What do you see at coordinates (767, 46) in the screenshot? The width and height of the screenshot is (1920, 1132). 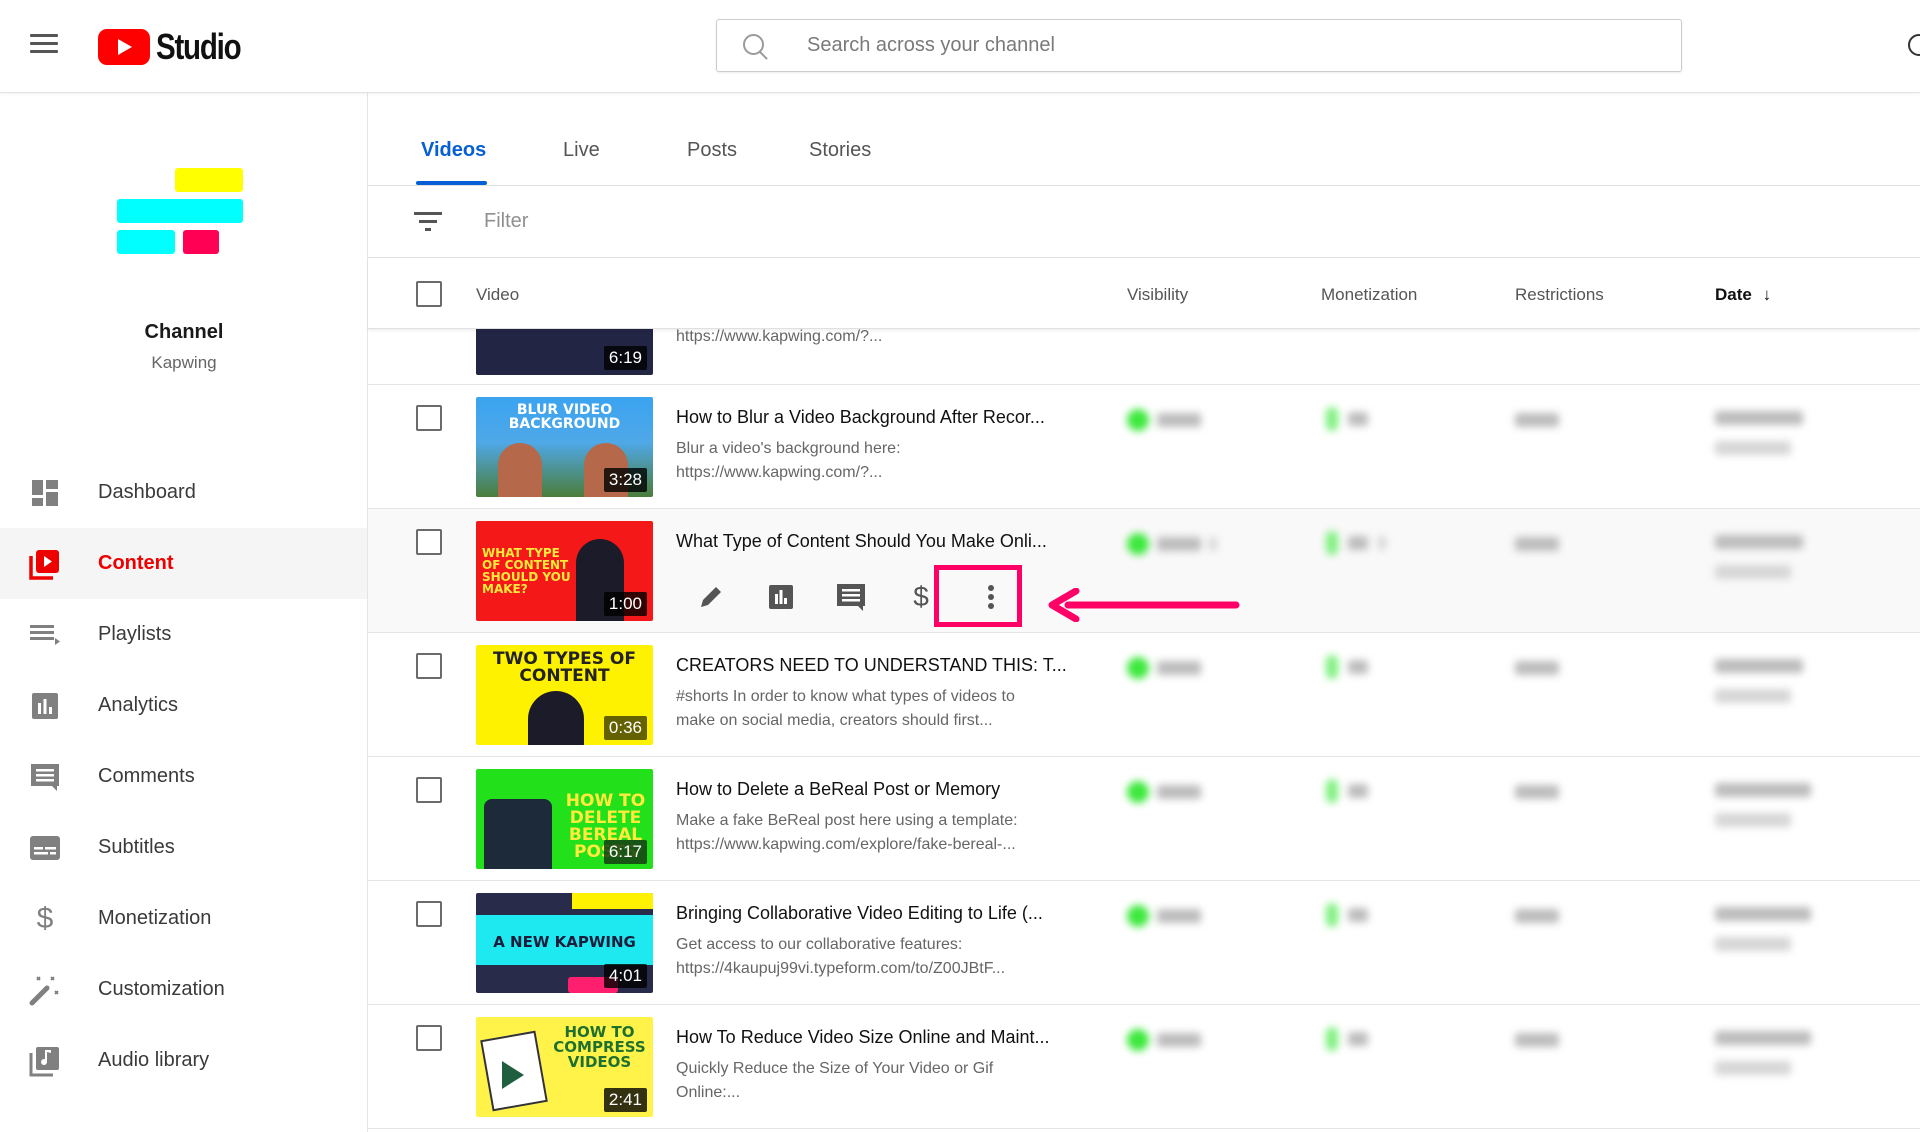 I see `search-icon` at bounding box center [767, 46].